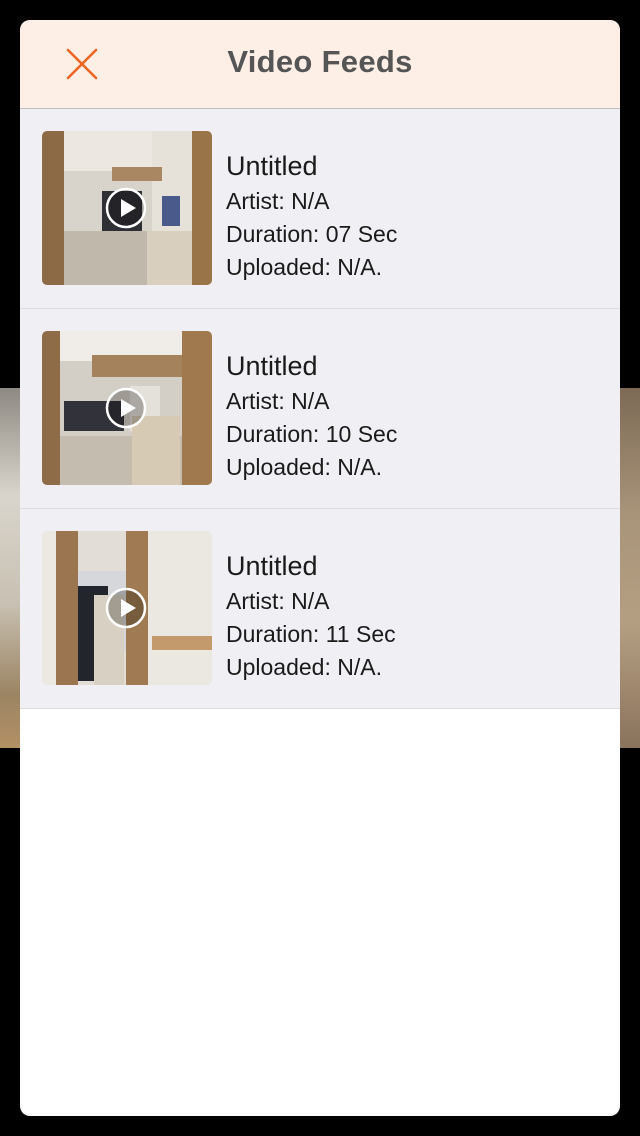 The height and width of the screenshot is (1136, 640). What do you see at coordinates (312, 434) in the screenshot?
I see `video-duration: Duration: 10 Sec` at bounding box center [312, 434].